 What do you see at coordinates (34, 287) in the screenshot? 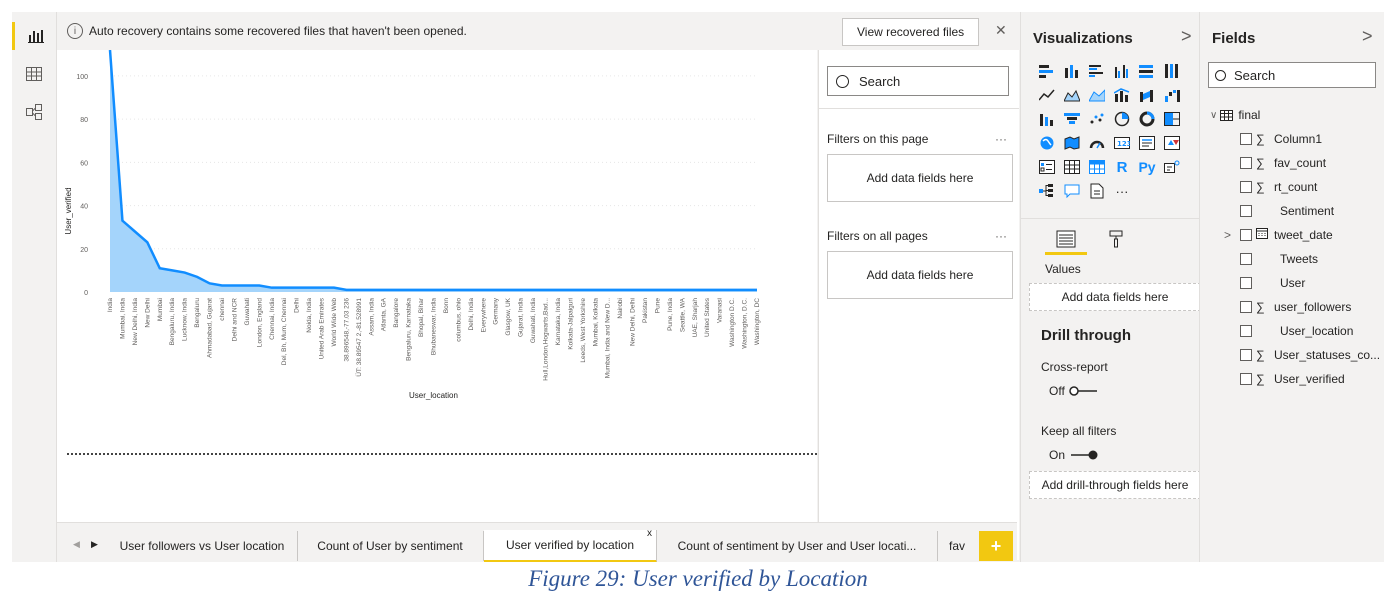
I see `left-rail` at bounding box center [34, 287].